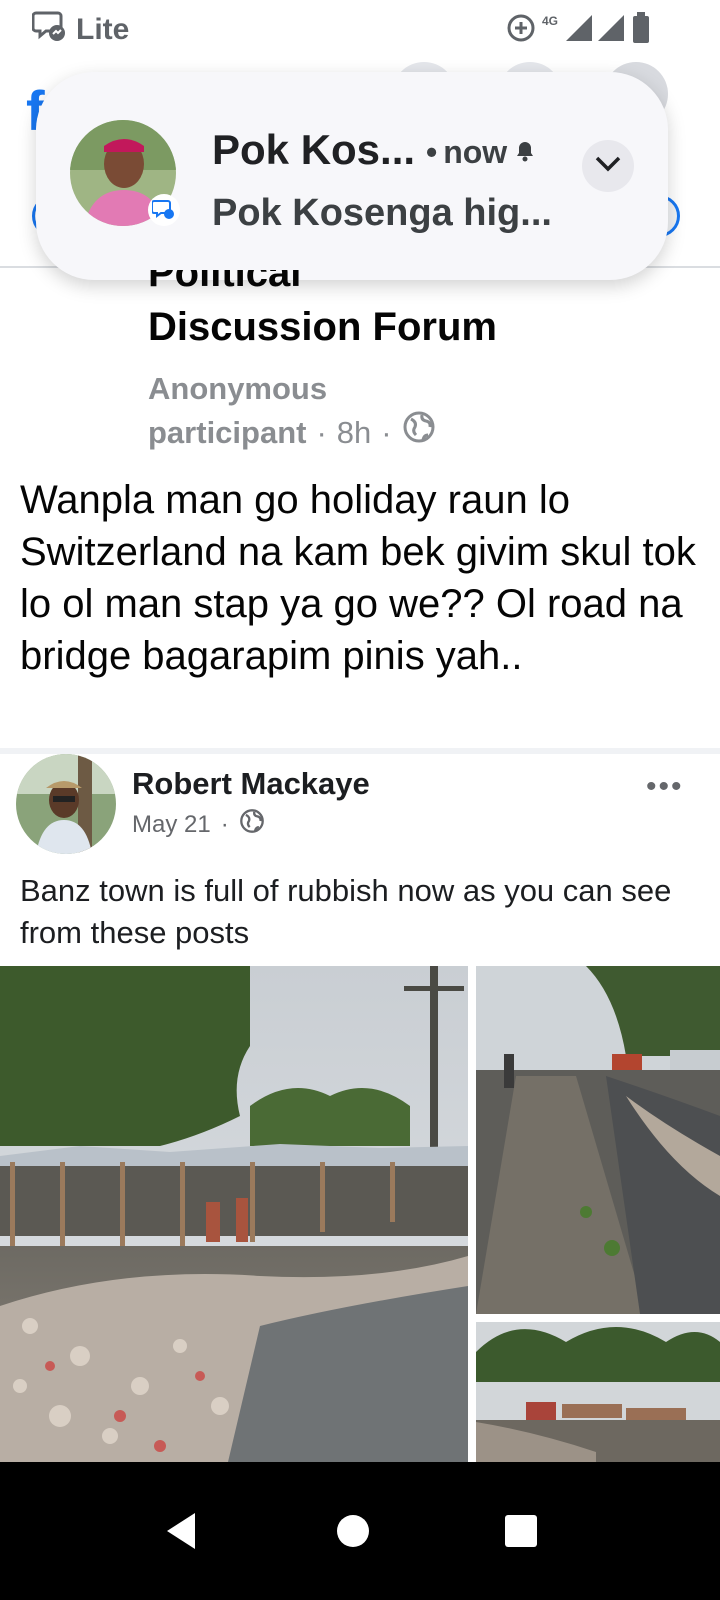 The image size is (720, 1600). I want to click on navigation-bar, so click(360, 1531).